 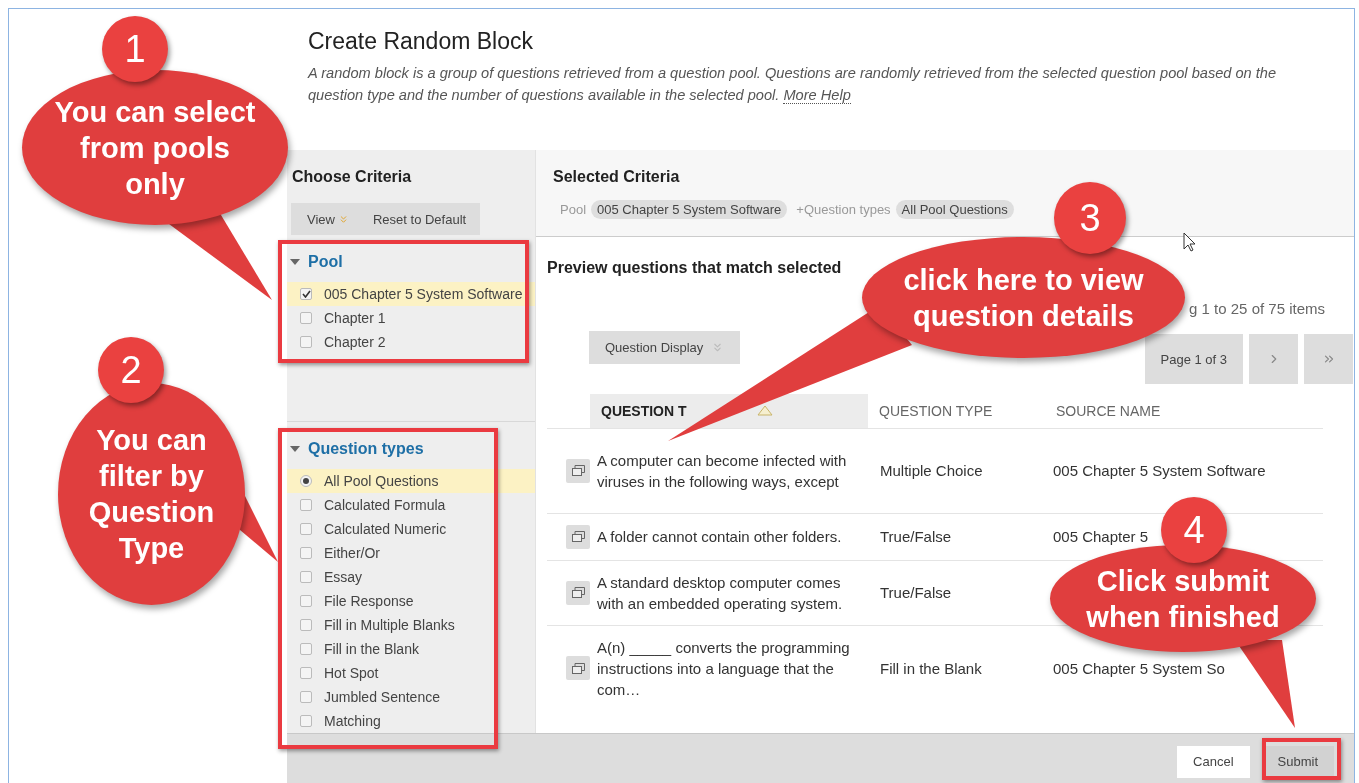 What do you see at coordinates (385, 529) in the screenshot?
I see `option-label: Calculated Numeric` at bounding box center [385, 529].